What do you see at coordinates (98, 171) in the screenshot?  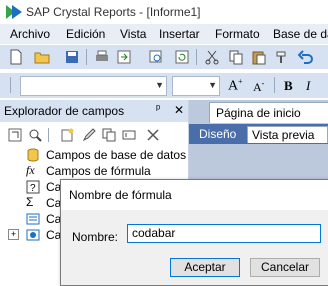 I see `tree-item-label: Campos de fórmula` at bounding box center [98, 171].